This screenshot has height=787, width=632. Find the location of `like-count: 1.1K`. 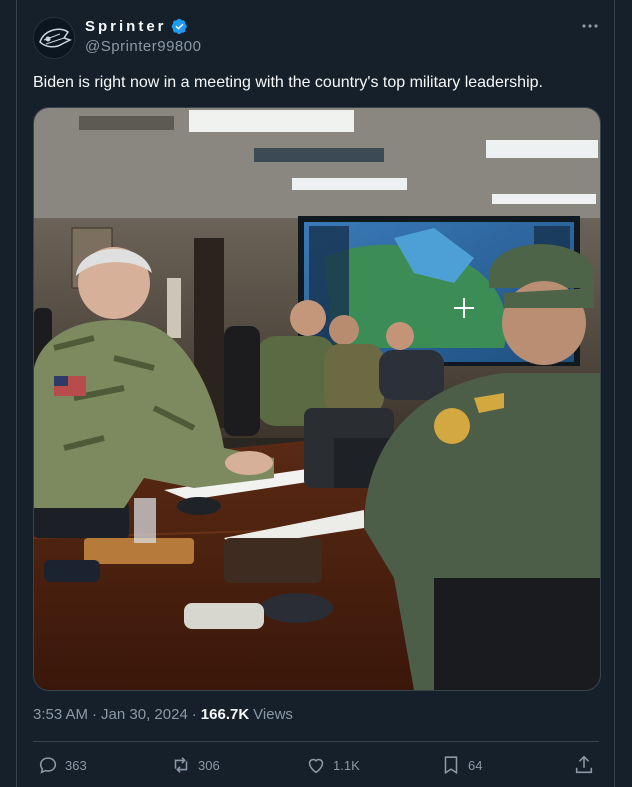

like-count: 1.1K is located at coordinates (346, 765).